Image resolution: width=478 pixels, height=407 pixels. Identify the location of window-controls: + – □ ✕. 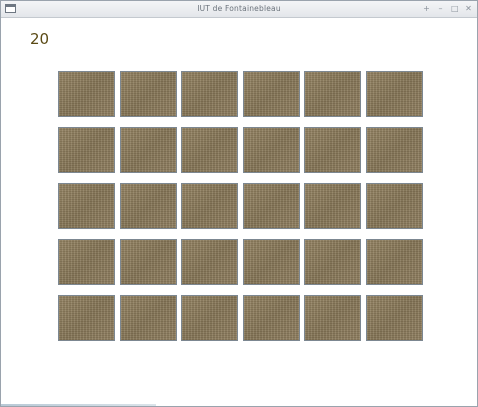
(447, 9).